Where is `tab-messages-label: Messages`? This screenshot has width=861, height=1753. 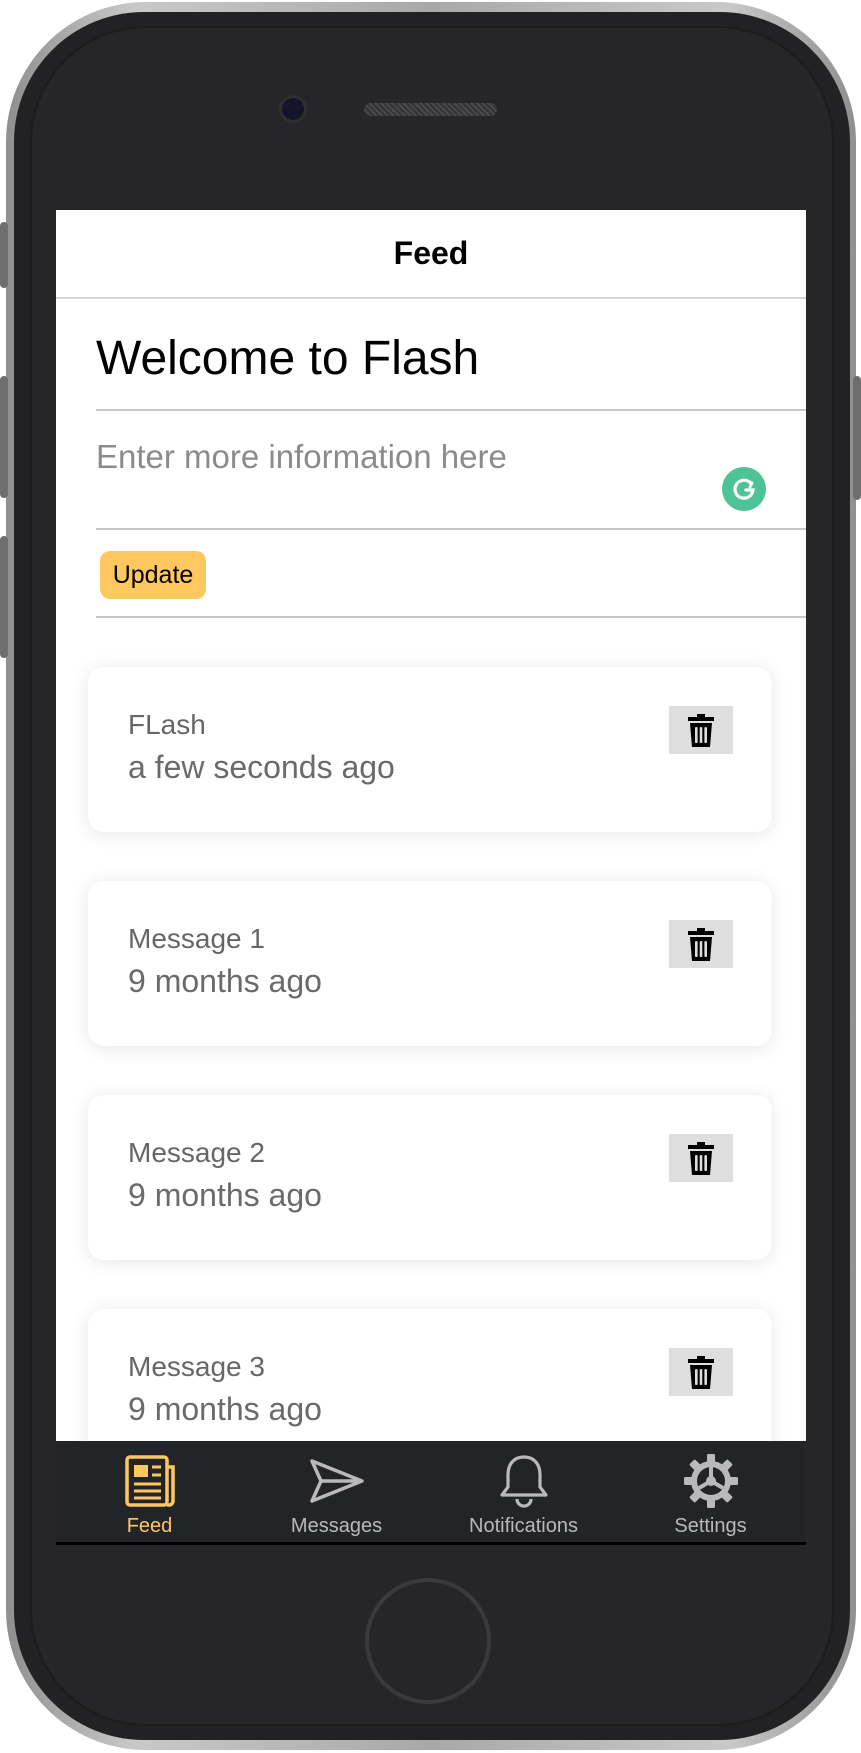
tab-messages-label: Messages is located at coordinates (336, 1526).